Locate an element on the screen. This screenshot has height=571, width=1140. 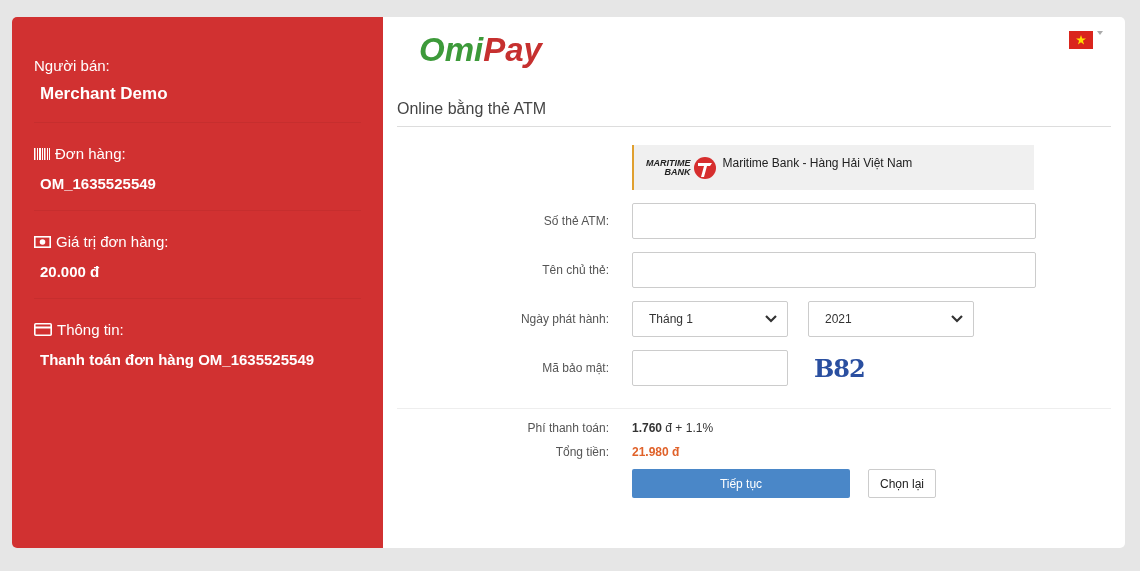
bank-logo-text: MARITIME BANK is located at coordinates (668, 167).